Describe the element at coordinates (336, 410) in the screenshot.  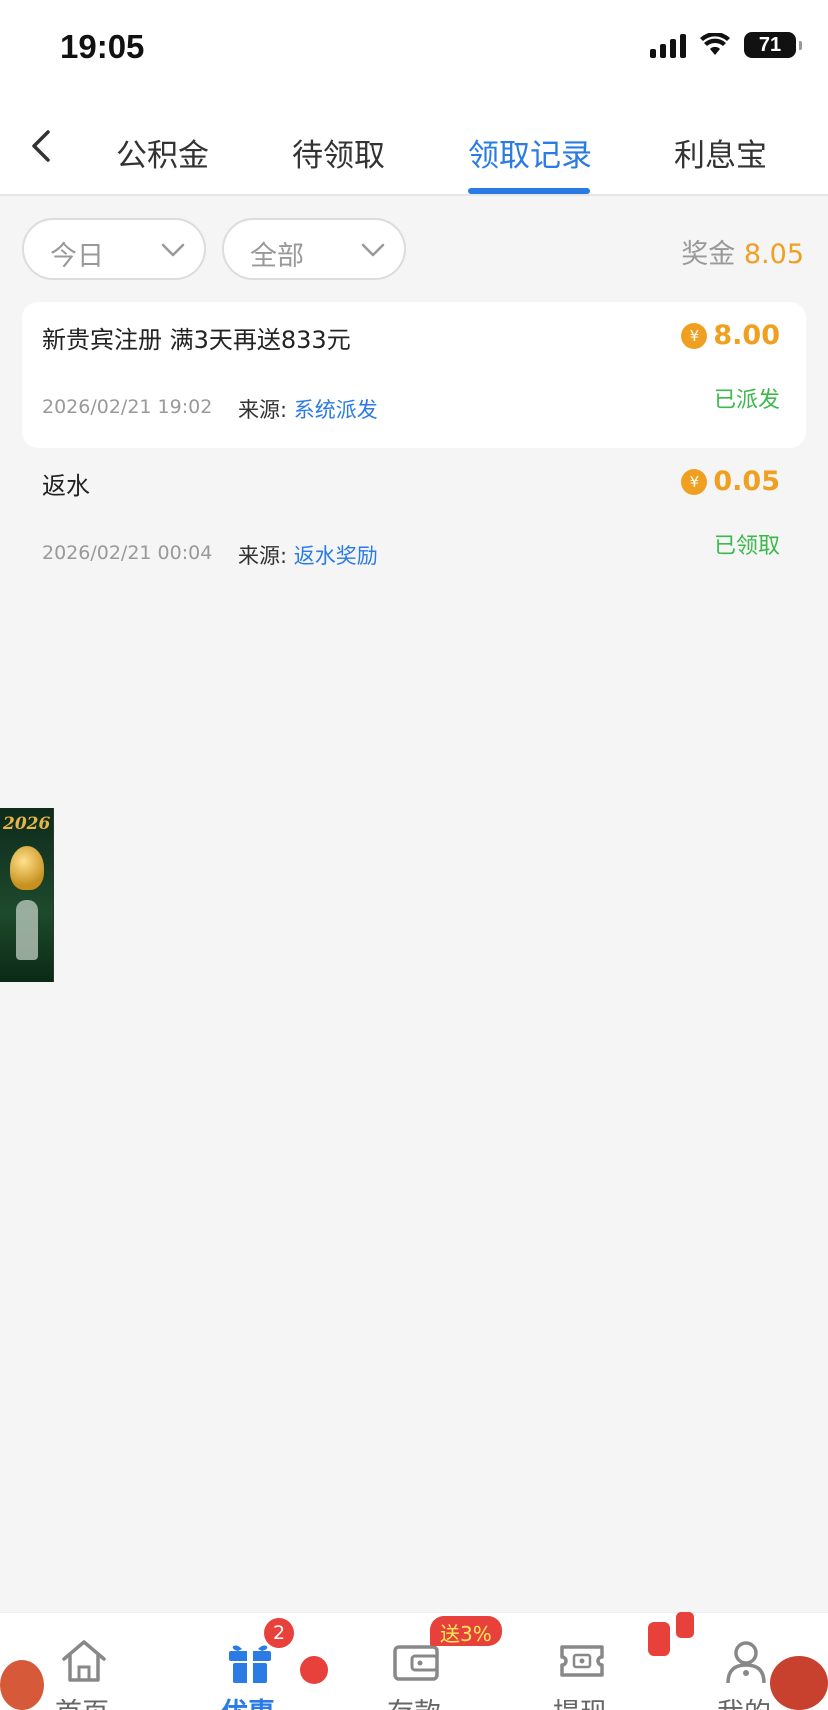
I see `source-link: 系统派发` at that location.